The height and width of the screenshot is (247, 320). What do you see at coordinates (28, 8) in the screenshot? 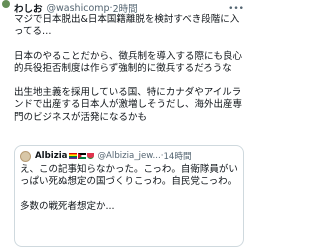
I see `author-name: わしお` at bounding box center [28, 8].